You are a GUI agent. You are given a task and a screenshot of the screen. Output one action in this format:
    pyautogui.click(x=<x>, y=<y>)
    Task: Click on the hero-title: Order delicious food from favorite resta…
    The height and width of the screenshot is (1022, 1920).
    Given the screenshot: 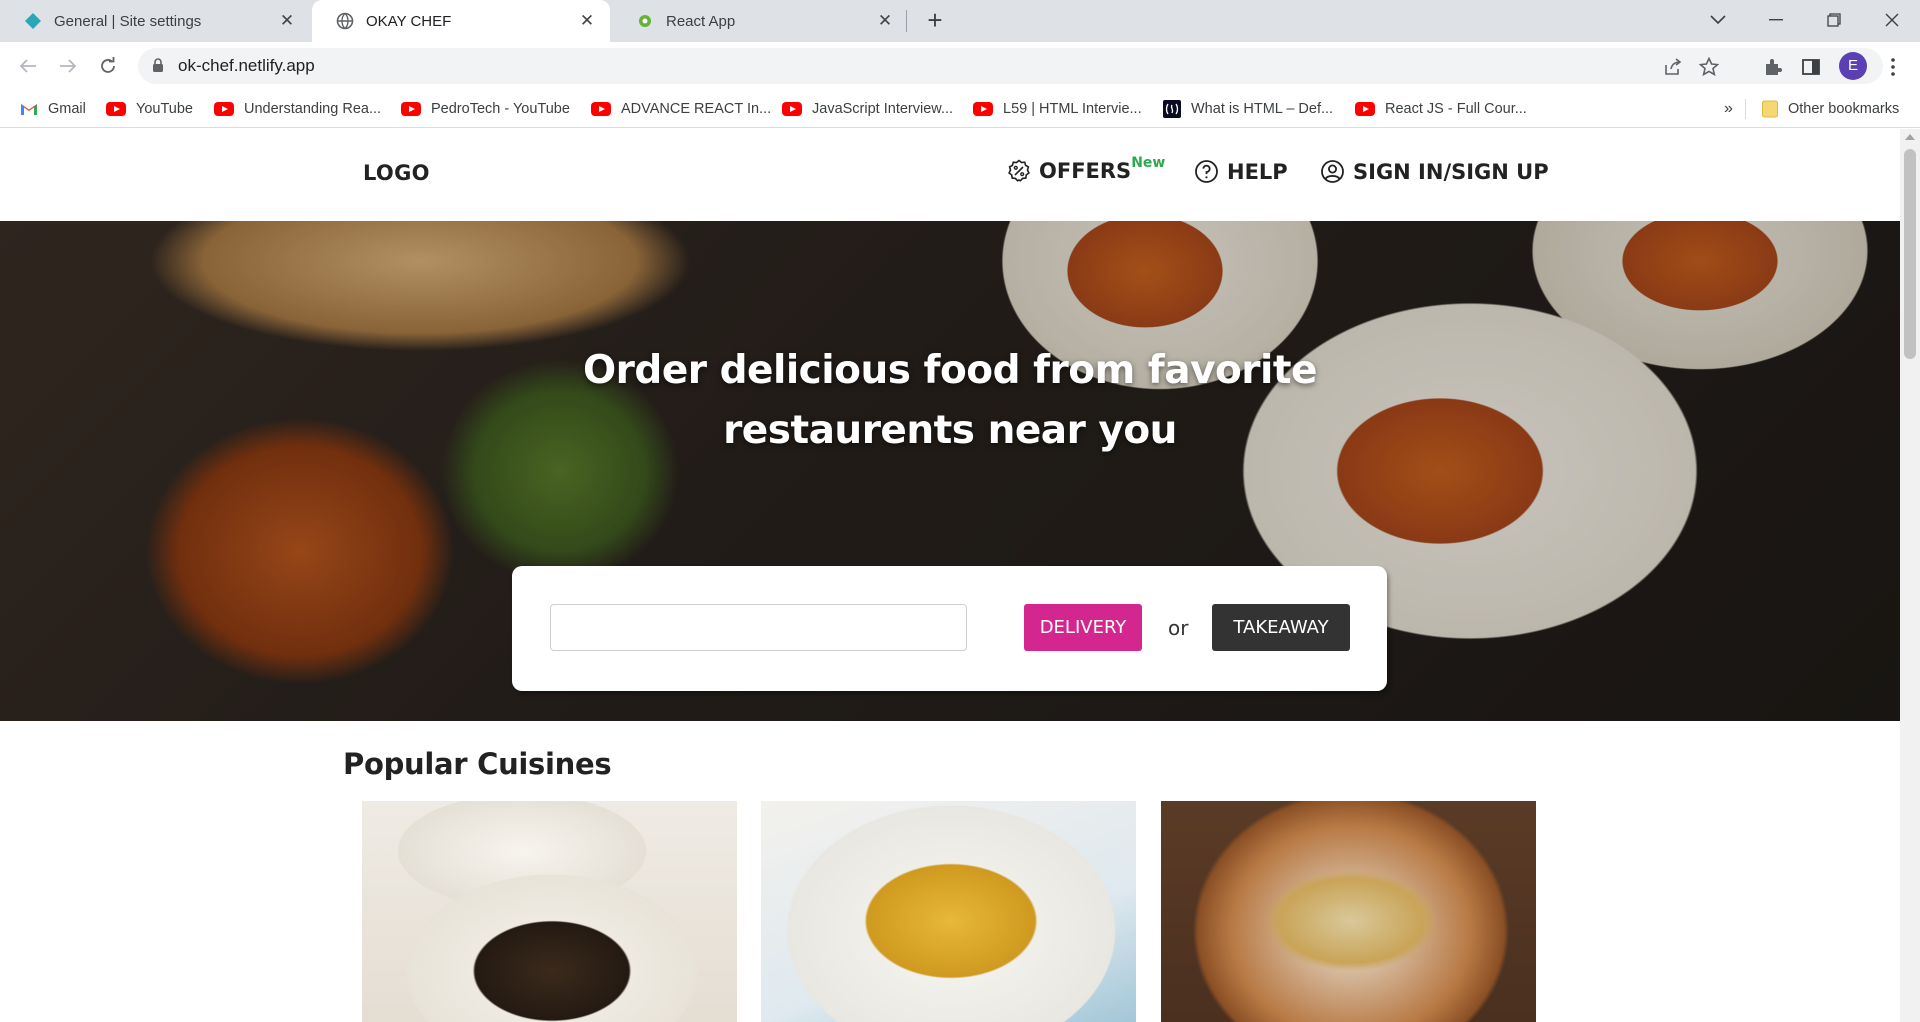 What is the action you would take?
    pyautogui.click(x=950, y=400)
    